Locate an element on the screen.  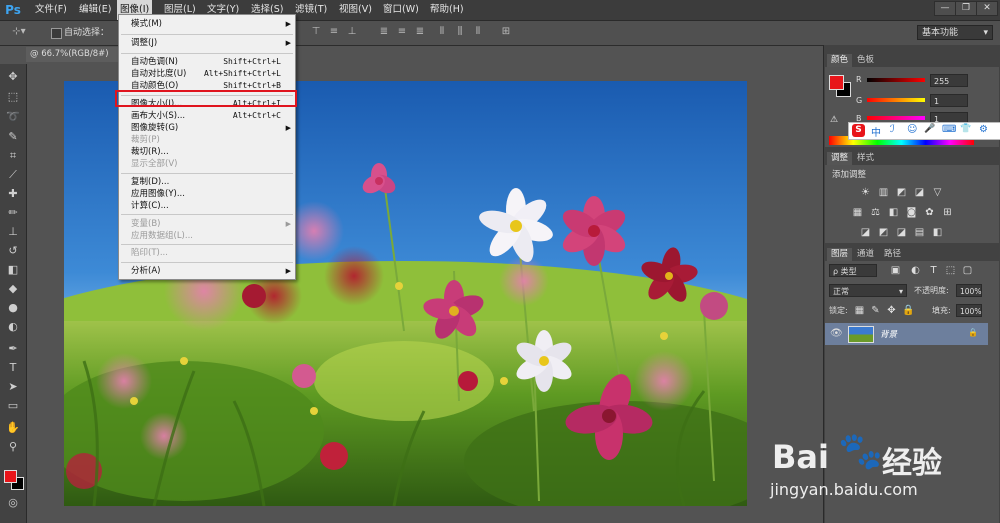
ime-settings-icon: ⚙ is located at coordinates (983, 129).